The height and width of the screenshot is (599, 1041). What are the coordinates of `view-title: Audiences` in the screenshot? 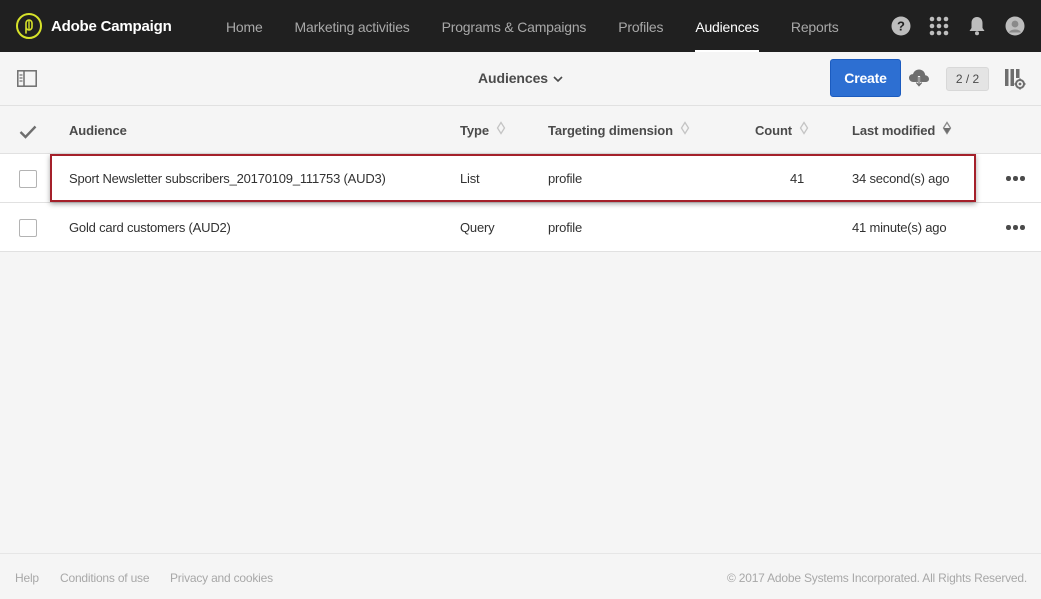 It's located at (513, 78).